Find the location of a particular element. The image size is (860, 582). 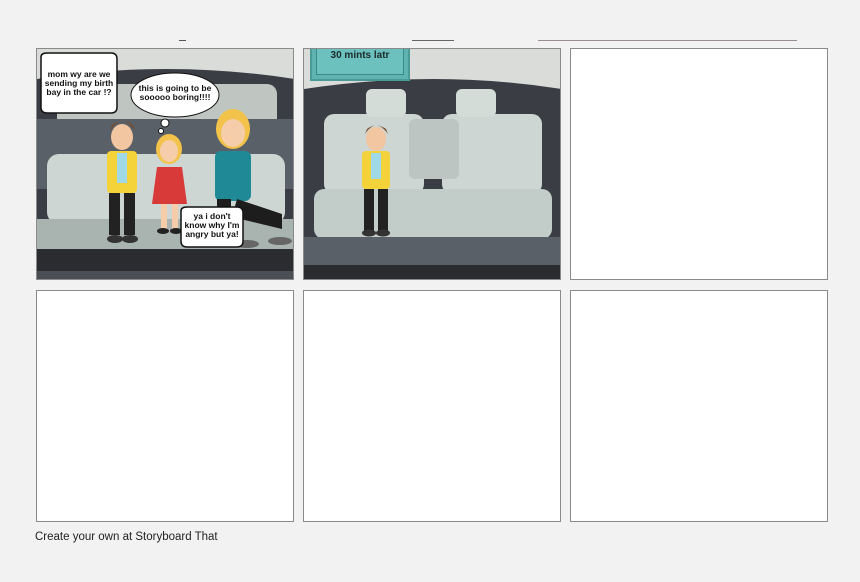

top-divider-line-left is located at coordinates (182, 40).